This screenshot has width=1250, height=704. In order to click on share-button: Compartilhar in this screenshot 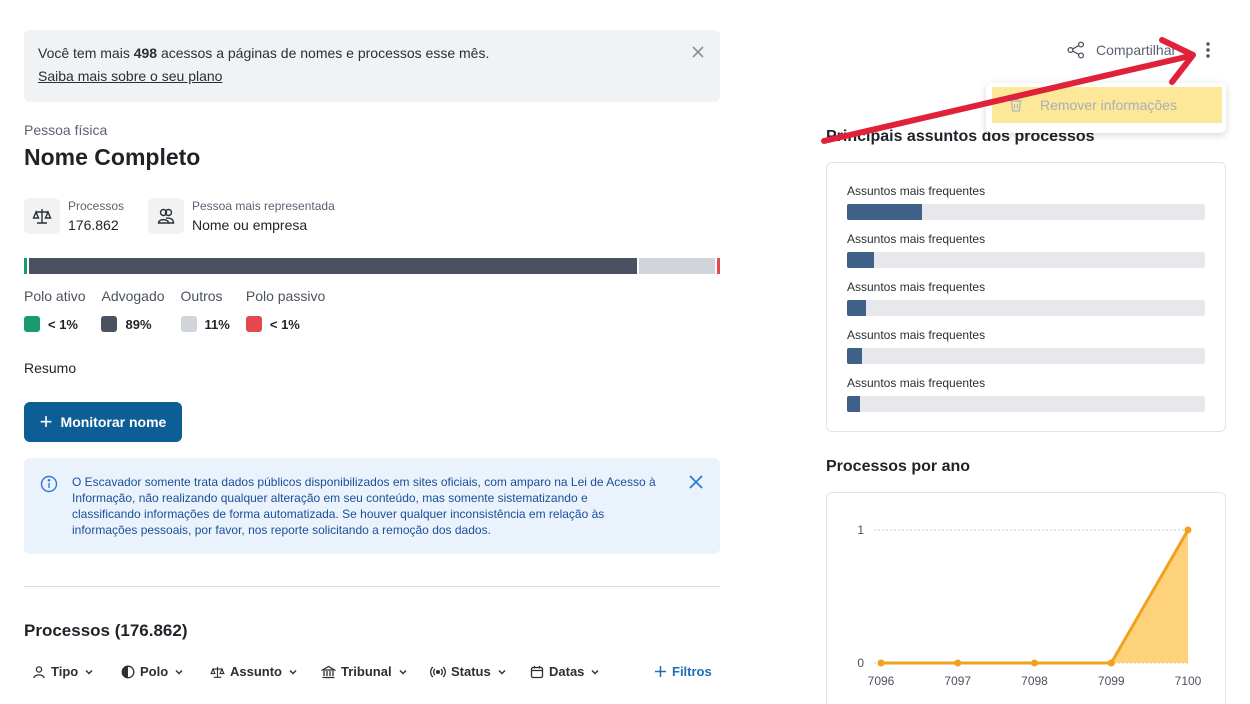, I will do `click(1121, 50)`.